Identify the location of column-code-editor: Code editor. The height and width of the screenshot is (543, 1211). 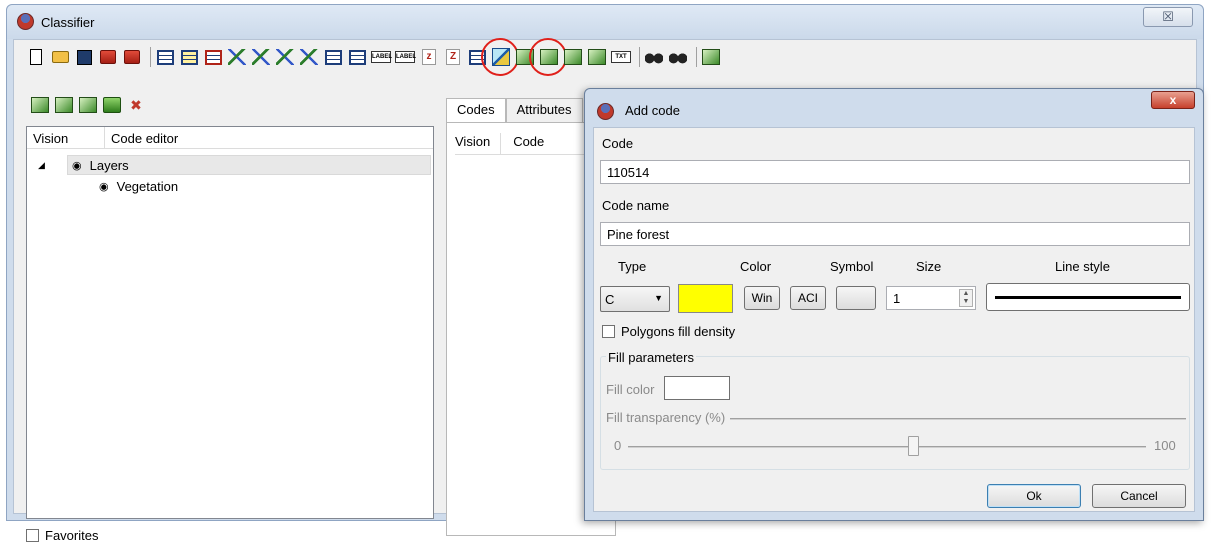
(269, 137).